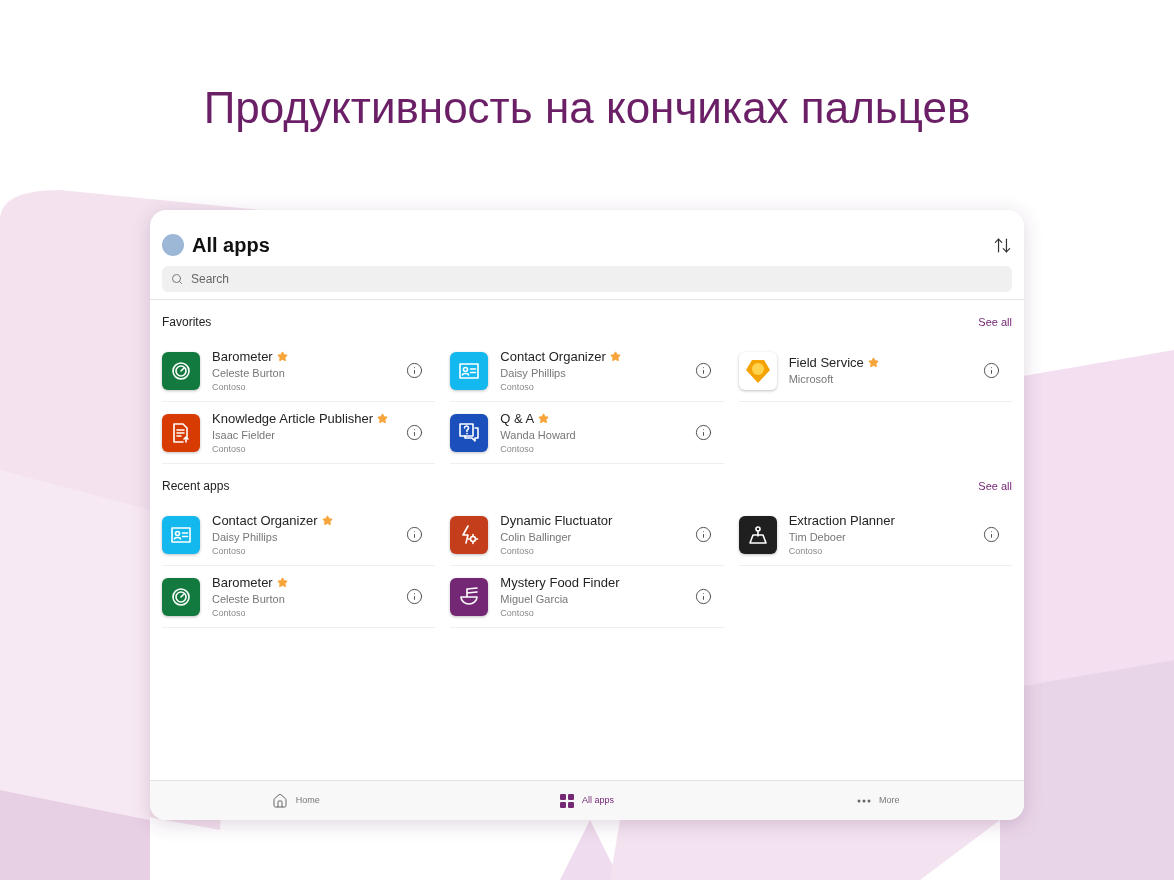 The image size is (1174, 880). I want to click on app-author: Tim Deboer, so click(817, 537).